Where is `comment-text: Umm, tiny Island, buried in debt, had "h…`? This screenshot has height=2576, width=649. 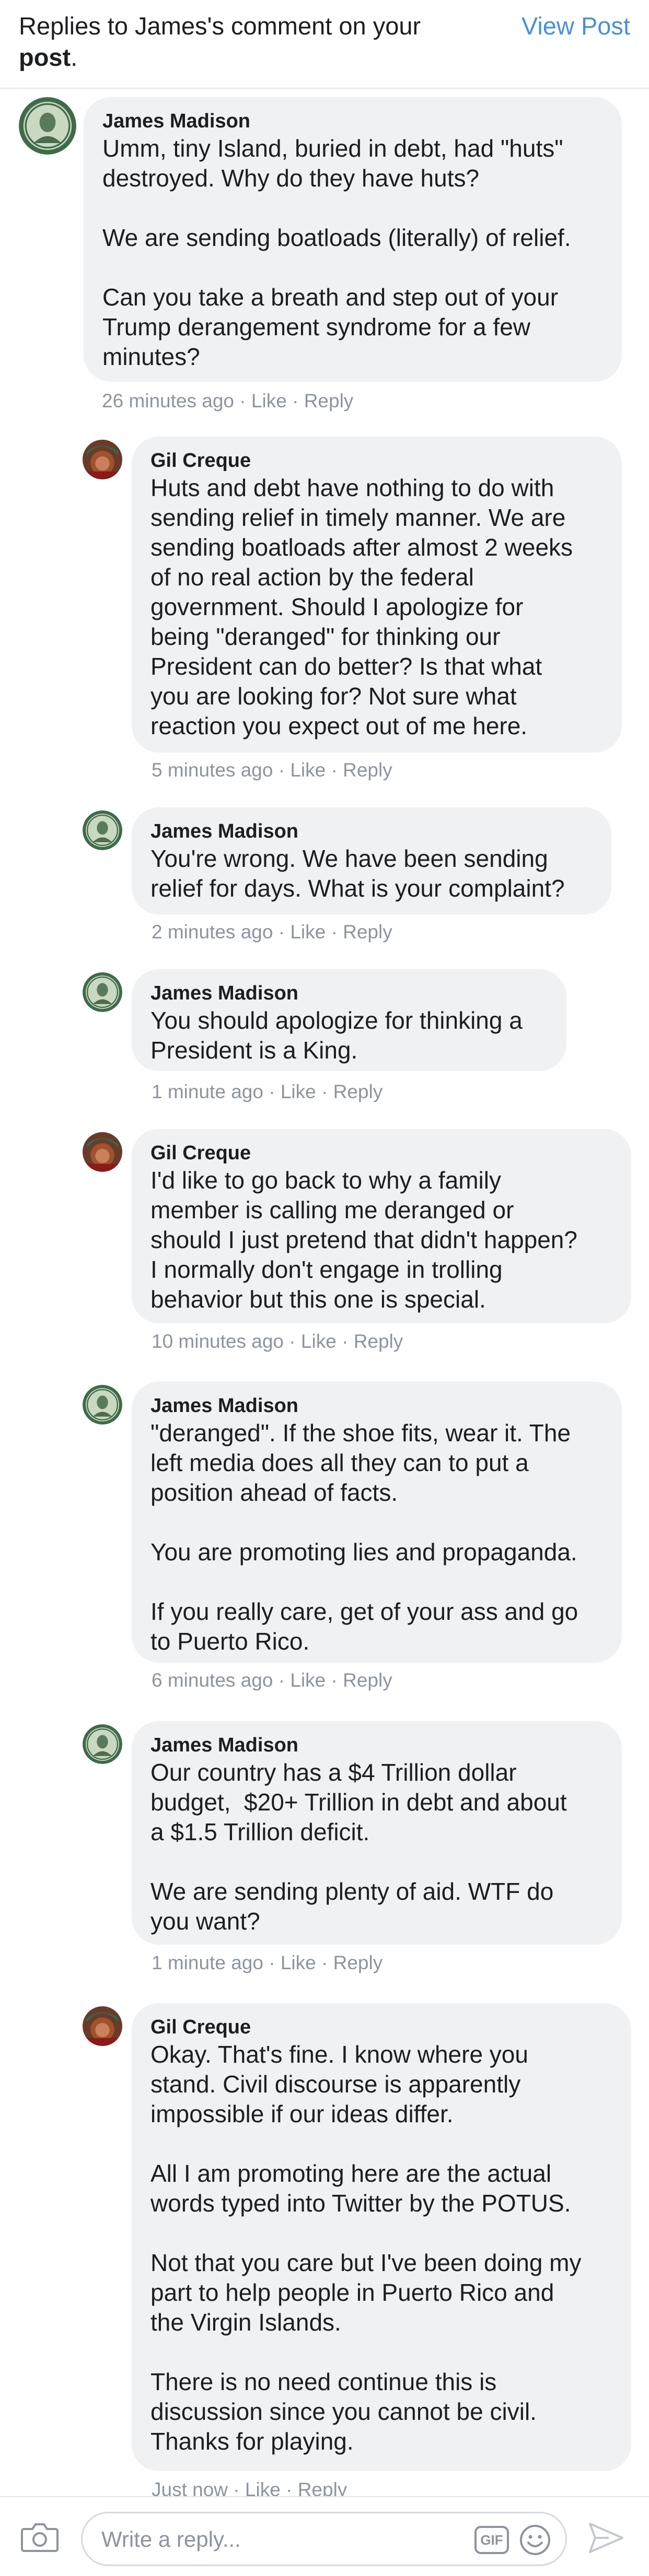
comment-text: Umm, tiny Island, buried in debt, had "h… is located at coordinates (336, 252).